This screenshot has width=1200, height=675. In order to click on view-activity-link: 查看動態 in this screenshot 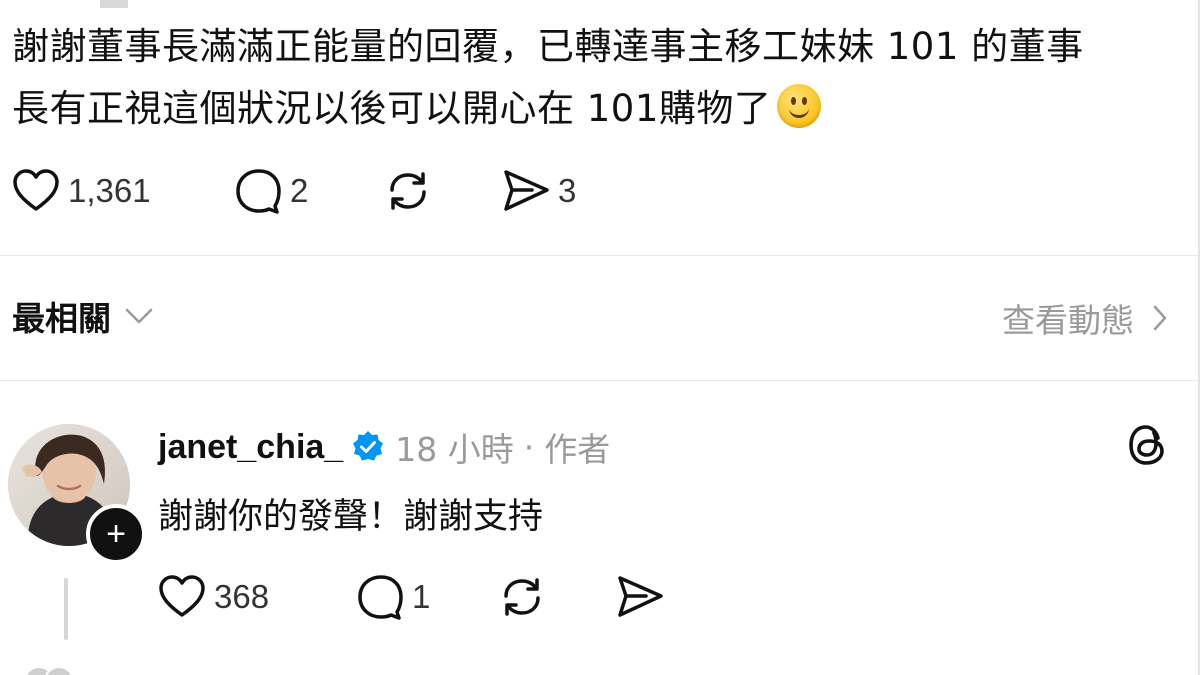, I will do `click(1085, 318)`.